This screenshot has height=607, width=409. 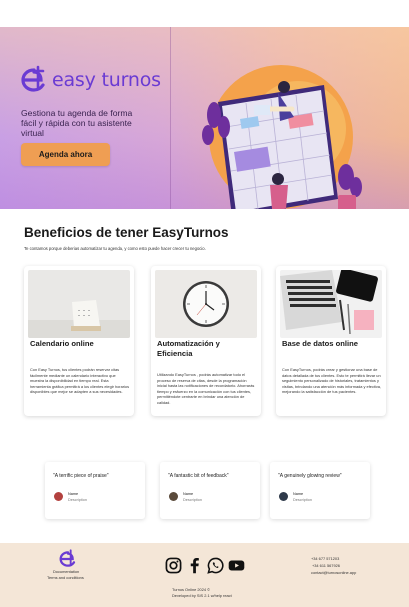 I want to click on benefits-title: Beneficios de tener EasyTurnos, so click(x=126, y=232).